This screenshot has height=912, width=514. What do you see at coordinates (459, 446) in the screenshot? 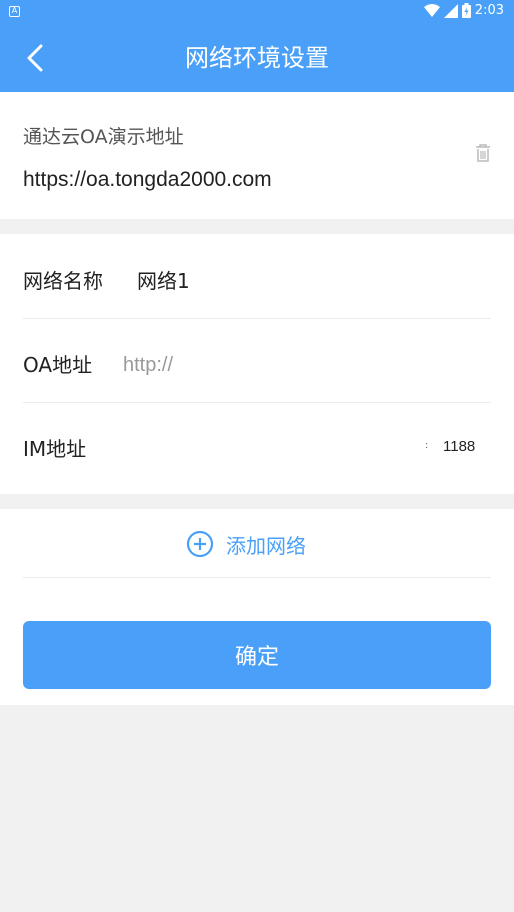
I see `im-port-value: 1188` at bounding box center [459, 446].